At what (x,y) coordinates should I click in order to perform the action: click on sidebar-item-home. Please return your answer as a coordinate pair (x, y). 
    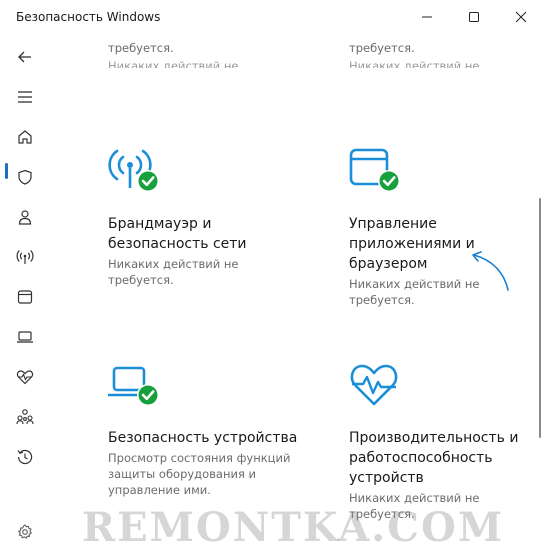
    Looking at the image, I should click on (25, 137).